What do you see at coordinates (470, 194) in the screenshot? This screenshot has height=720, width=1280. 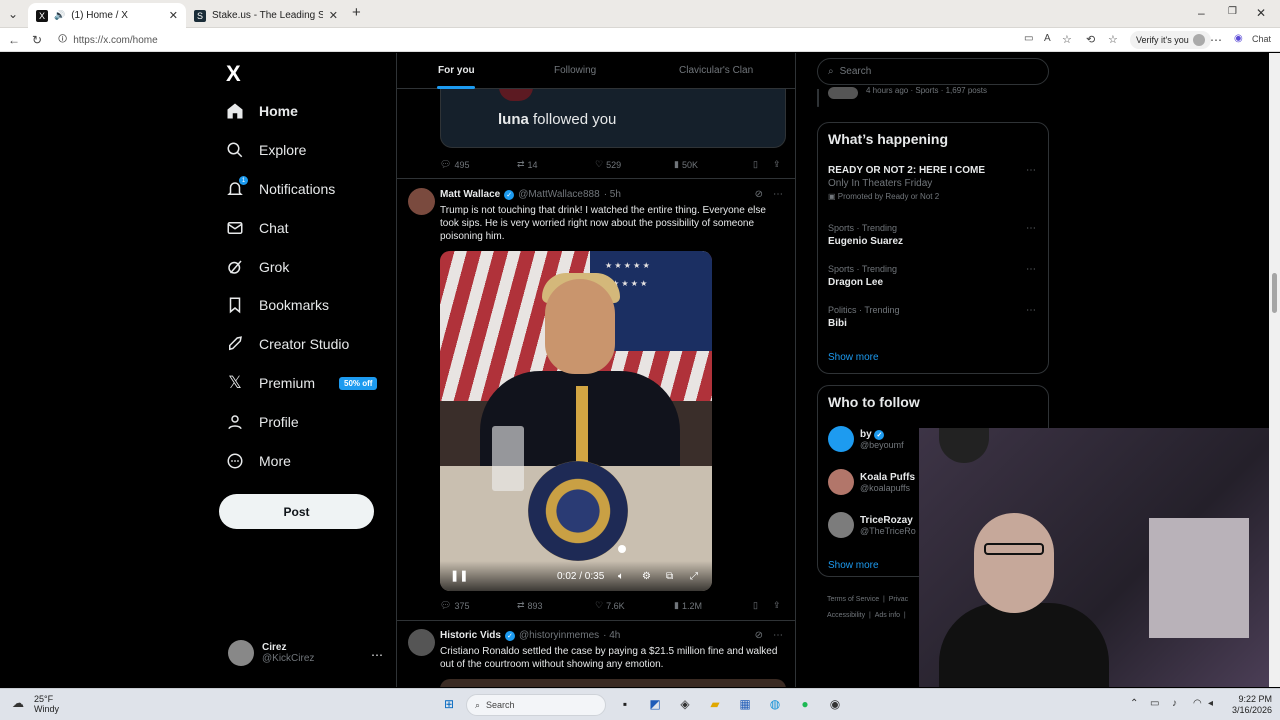 I see `author-name: Matt Wallace` at bounding box center [470, 194].